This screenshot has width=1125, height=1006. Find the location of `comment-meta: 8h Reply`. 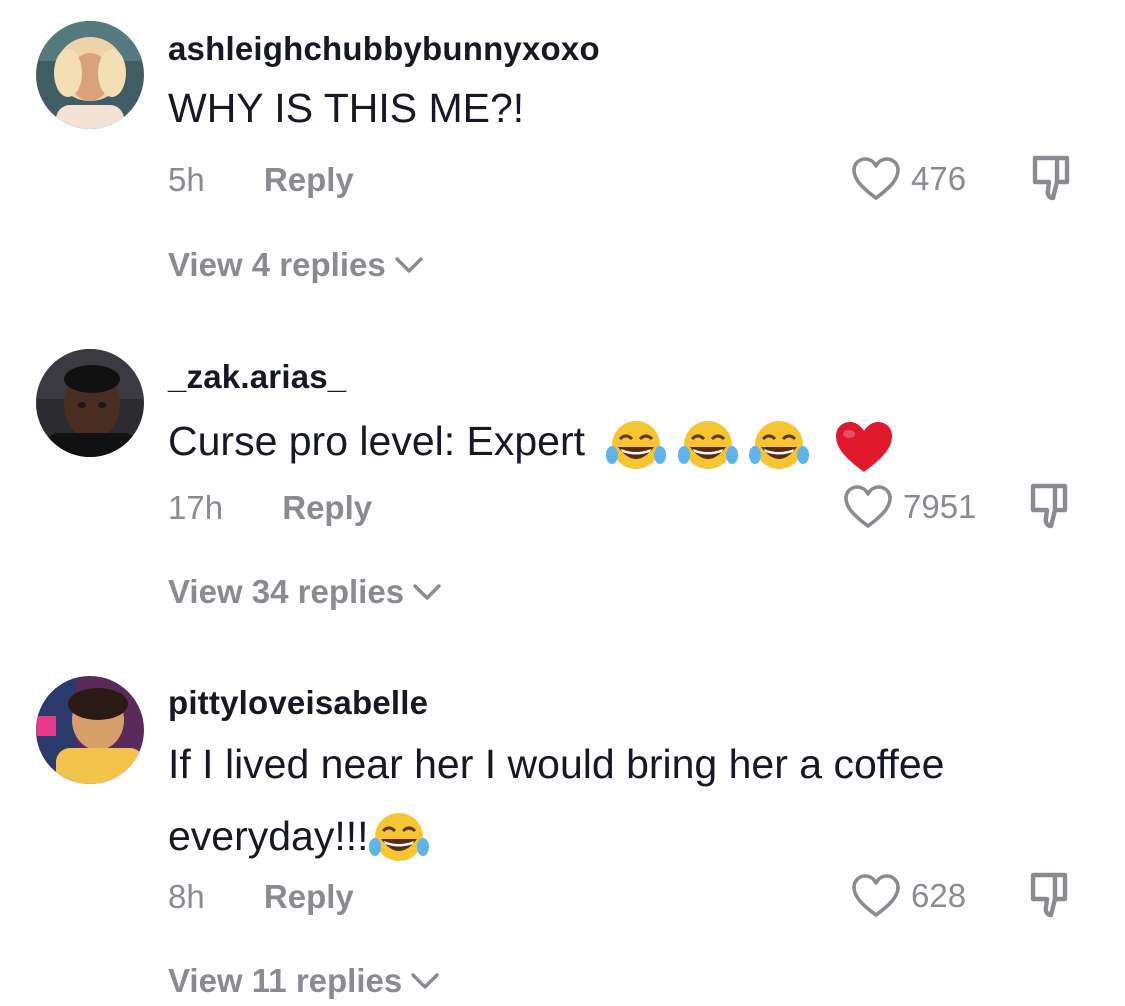

comment-meta: 8h Reply is located at coordinates (261, 897).